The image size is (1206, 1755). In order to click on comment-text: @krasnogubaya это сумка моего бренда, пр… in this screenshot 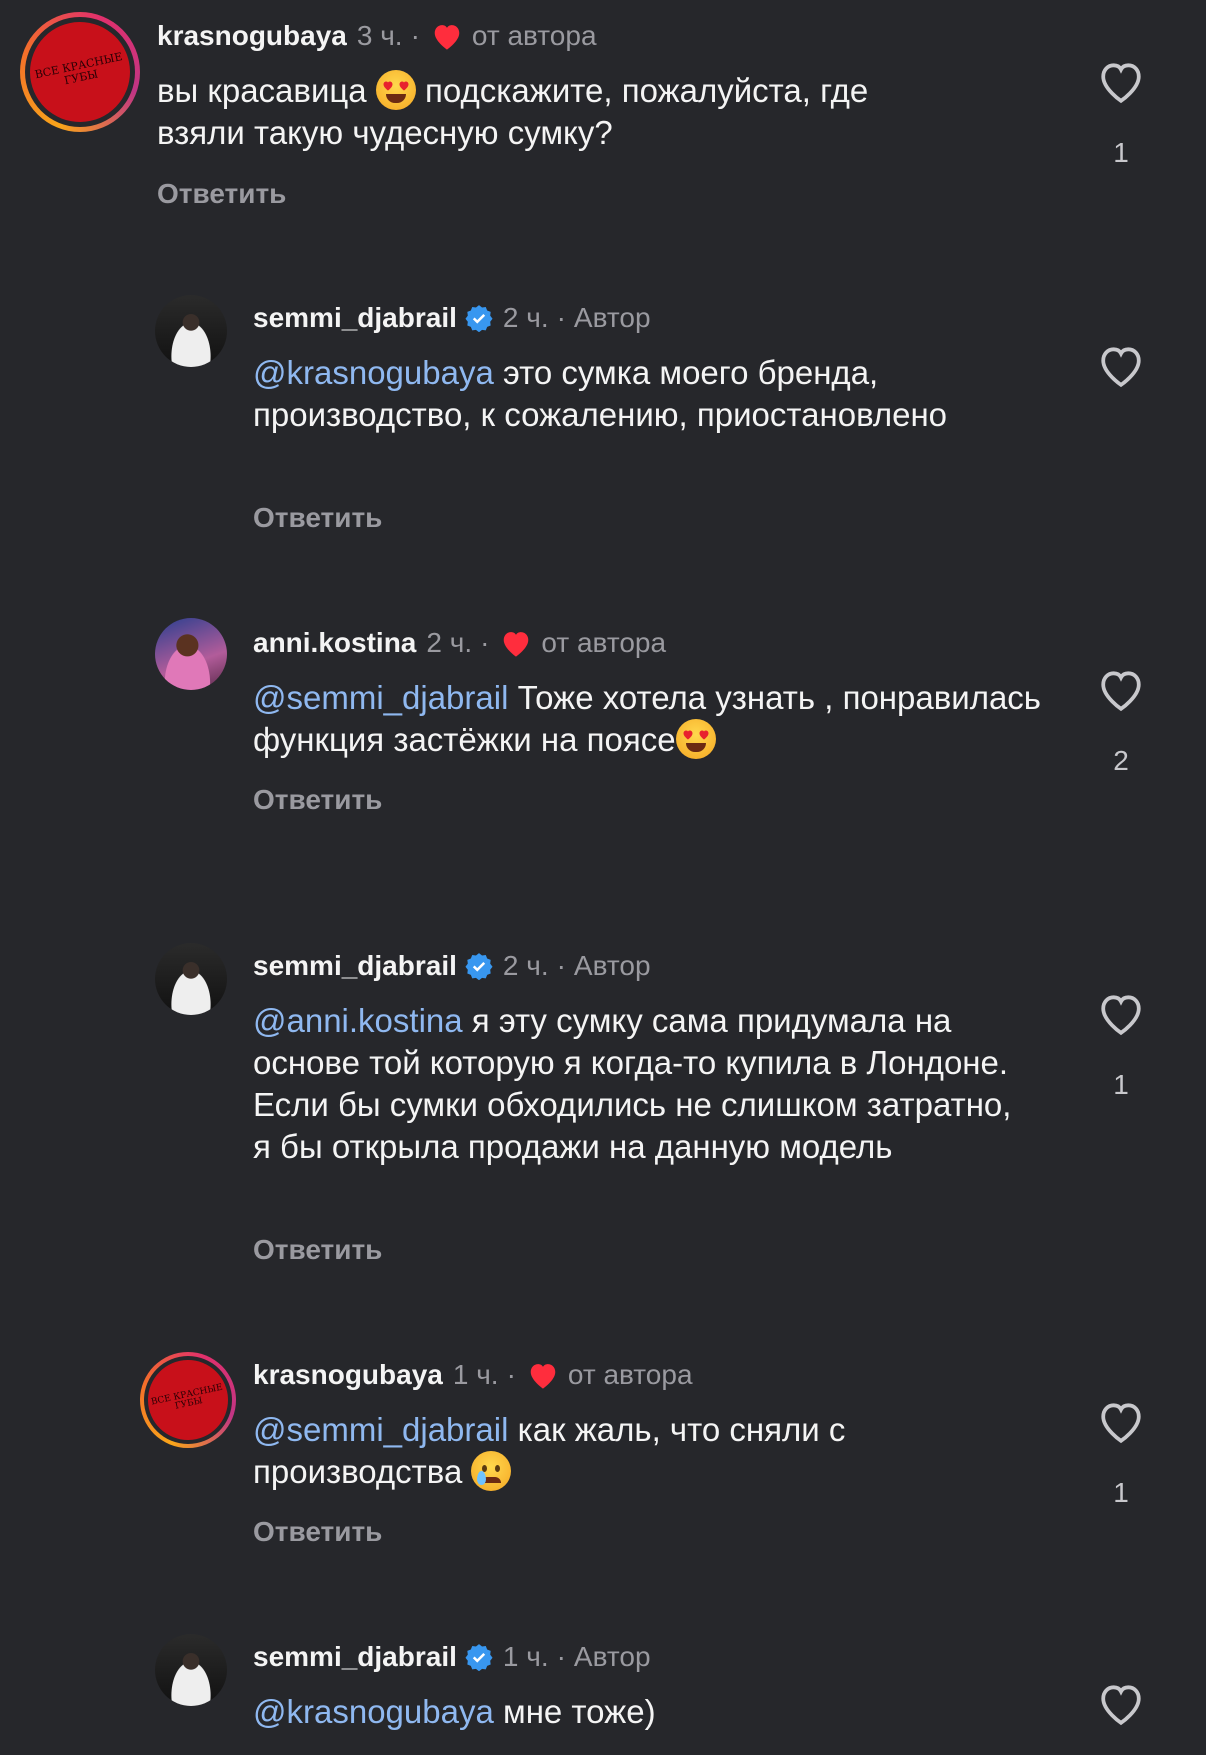, I will do `click(600, 393)`.